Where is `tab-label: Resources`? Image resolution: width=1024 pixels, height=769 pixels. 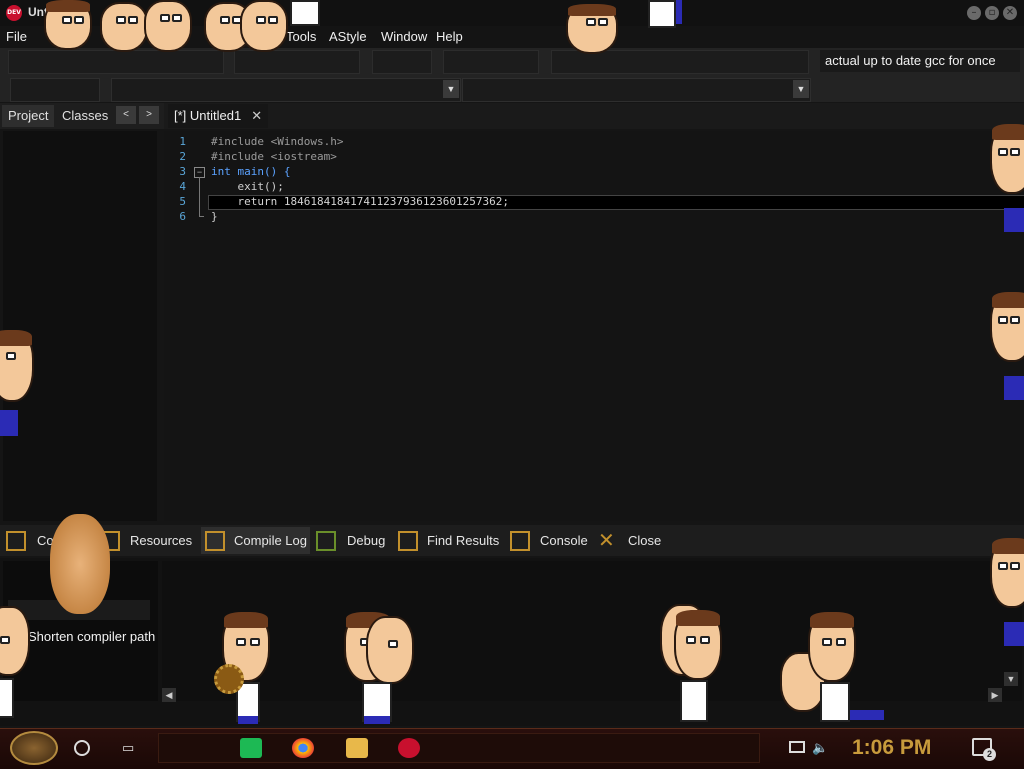 tab-label: Resources is located at coordinates (161, 540).